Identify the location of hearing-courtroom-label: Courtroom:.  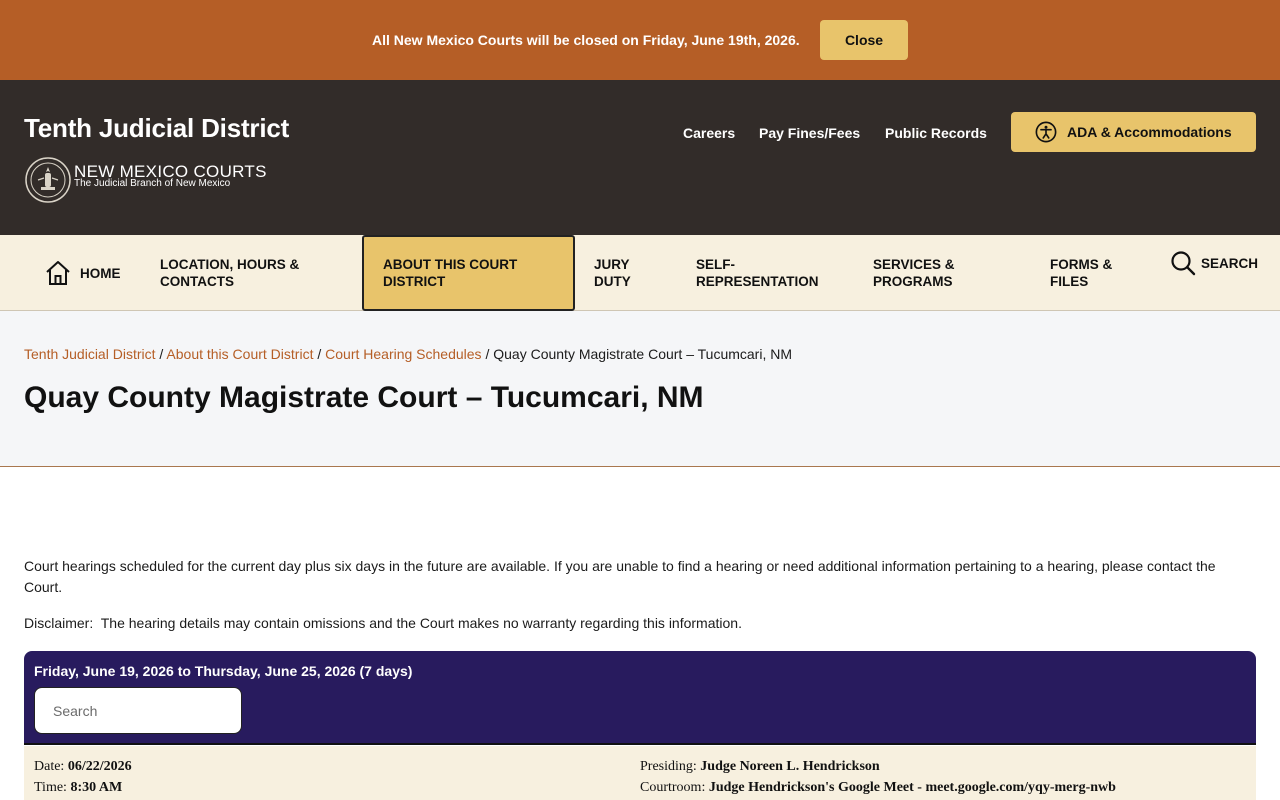
(673, 787).